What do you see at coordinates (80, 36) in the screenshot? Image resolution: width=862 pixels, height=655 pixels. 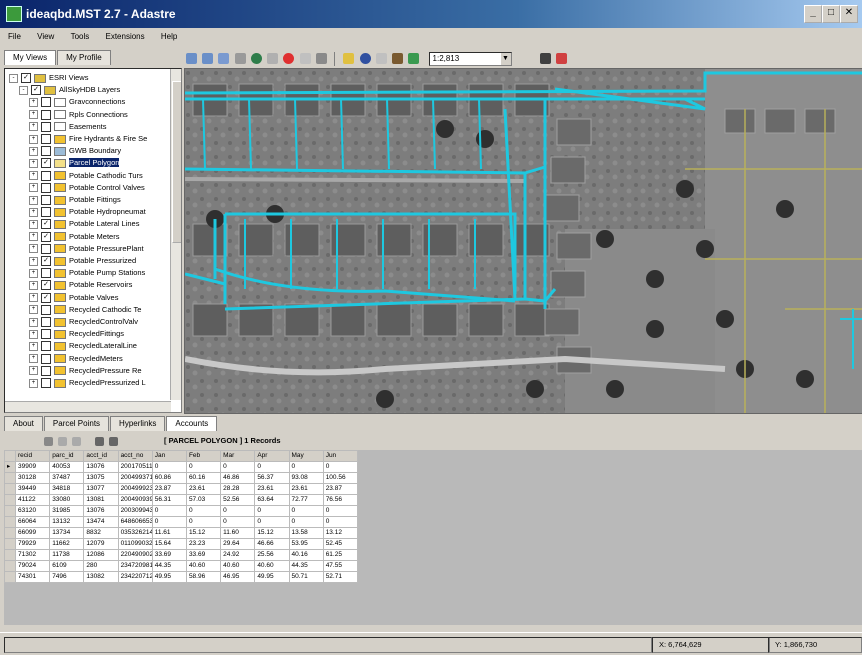 I see `menu-tools: Tools` at bounding box center [80, 36].